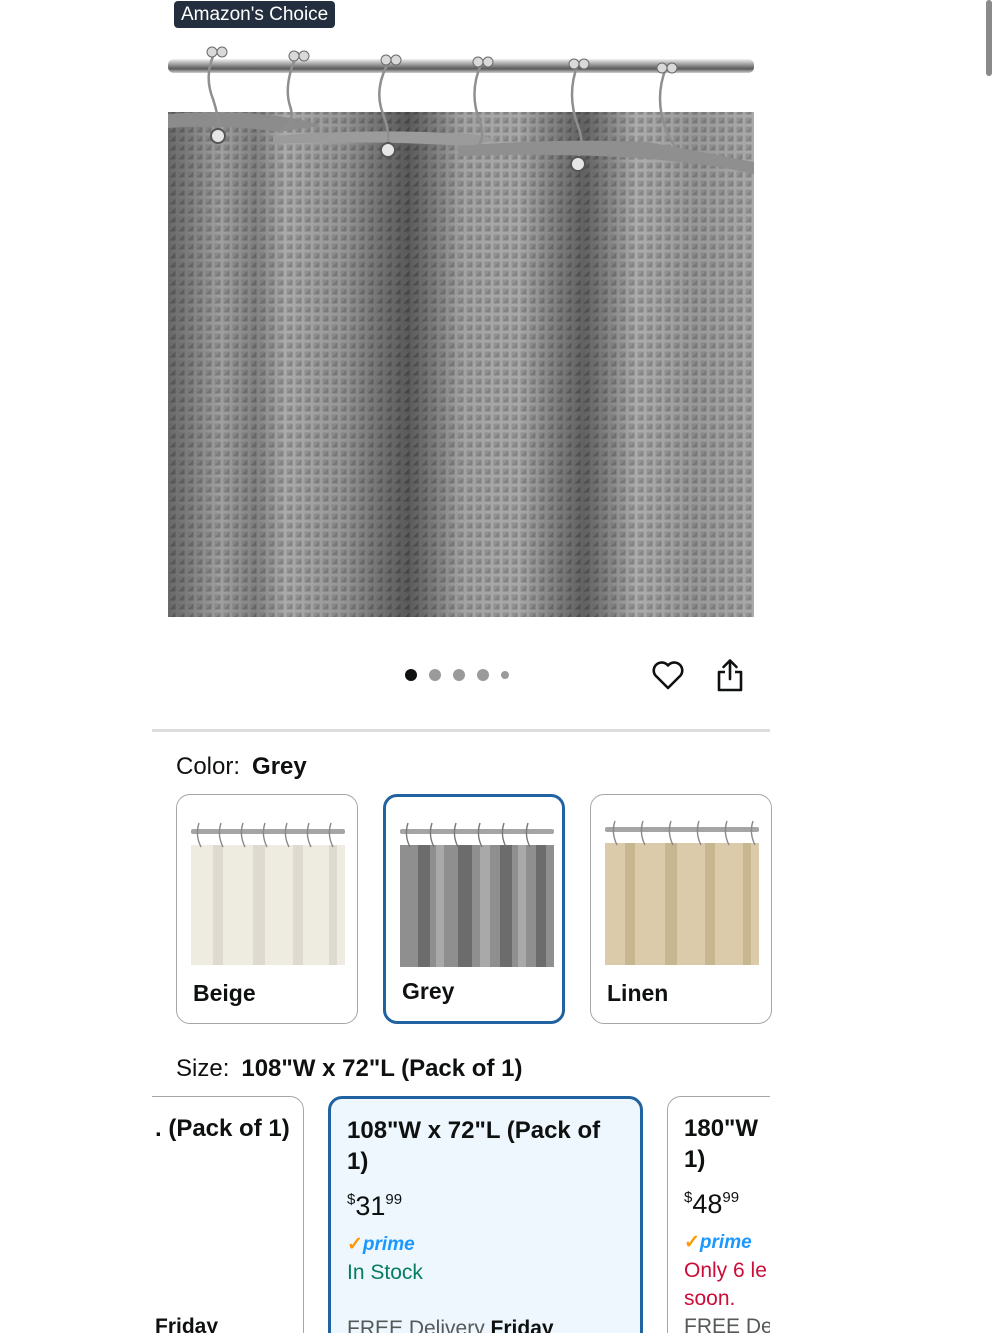 This screenshot has height=1333, width=1000. I want to click on swatch-label: Beige, so click(224, 993).